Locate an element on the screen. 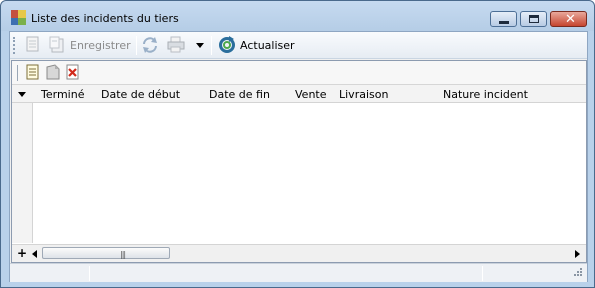 Image resolution: width=595 pixels, height=288 pixels. main-toolbar: Enregistrer Actualiser is located at coordinates (298, 45).